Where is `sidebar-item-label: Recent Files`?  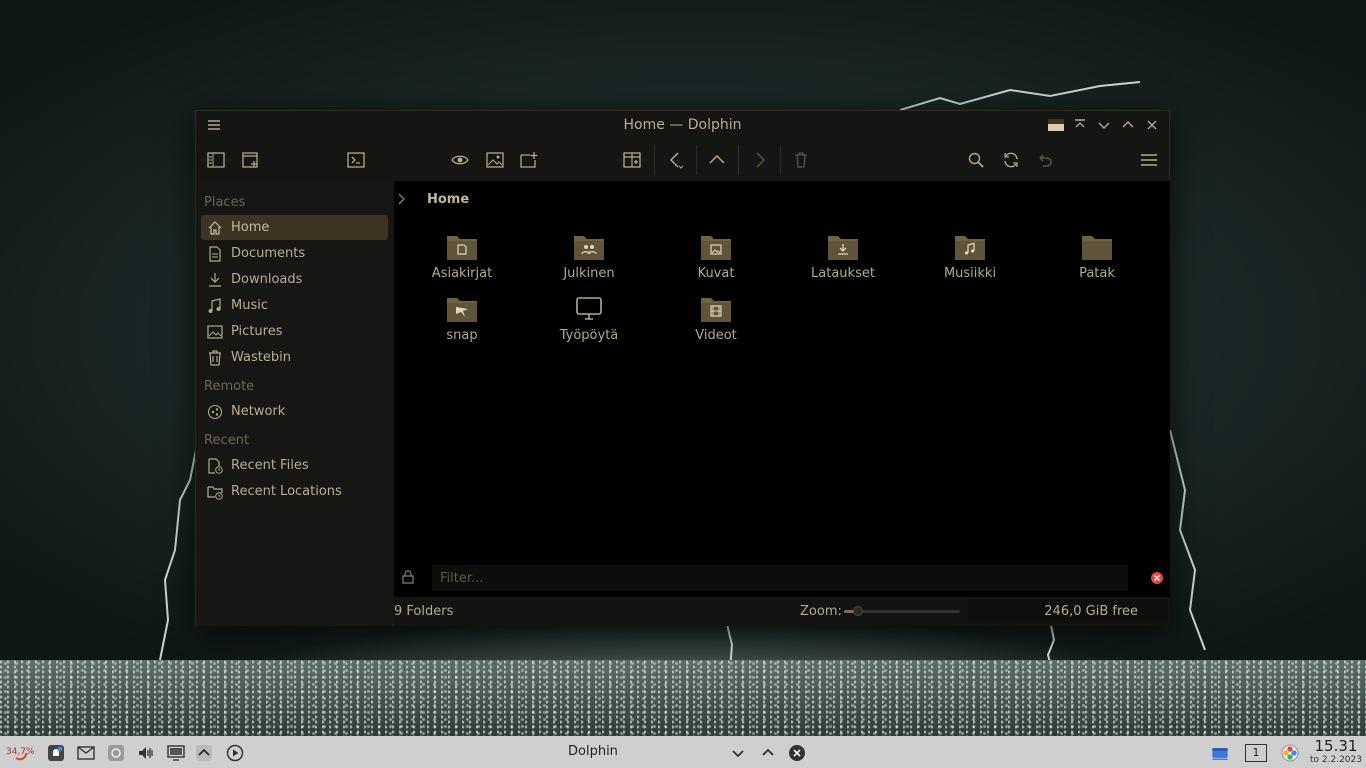 sidebar-item-label: Recent Files is located at coordinates (270, 465).